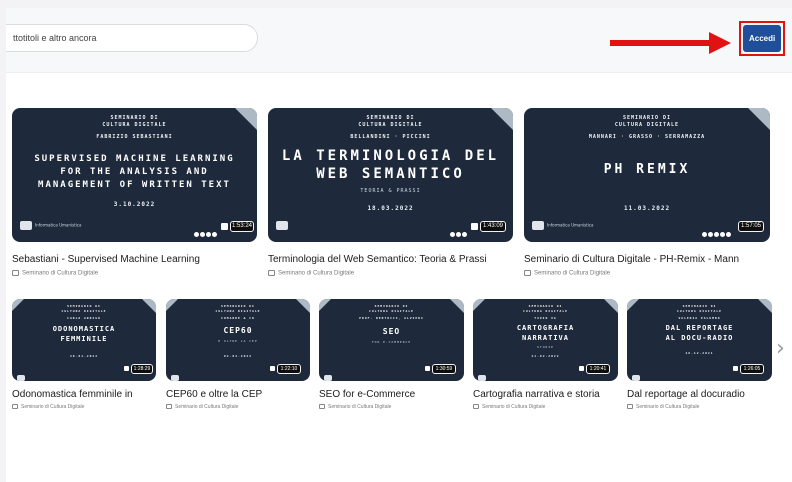 Image resolution: width=792 pixels, height=482 pixels. I want to click on annotation-arrow-head, so click(720, 43).